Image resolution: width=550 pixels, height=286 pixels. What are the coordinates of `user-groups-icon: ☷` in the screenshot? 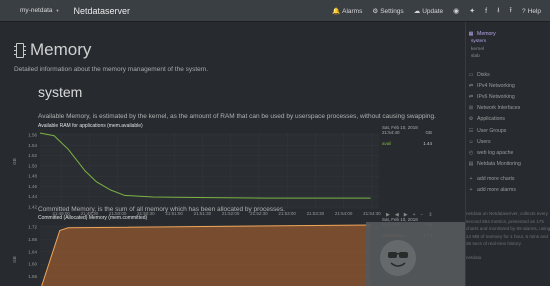 It's located at (471, 130).